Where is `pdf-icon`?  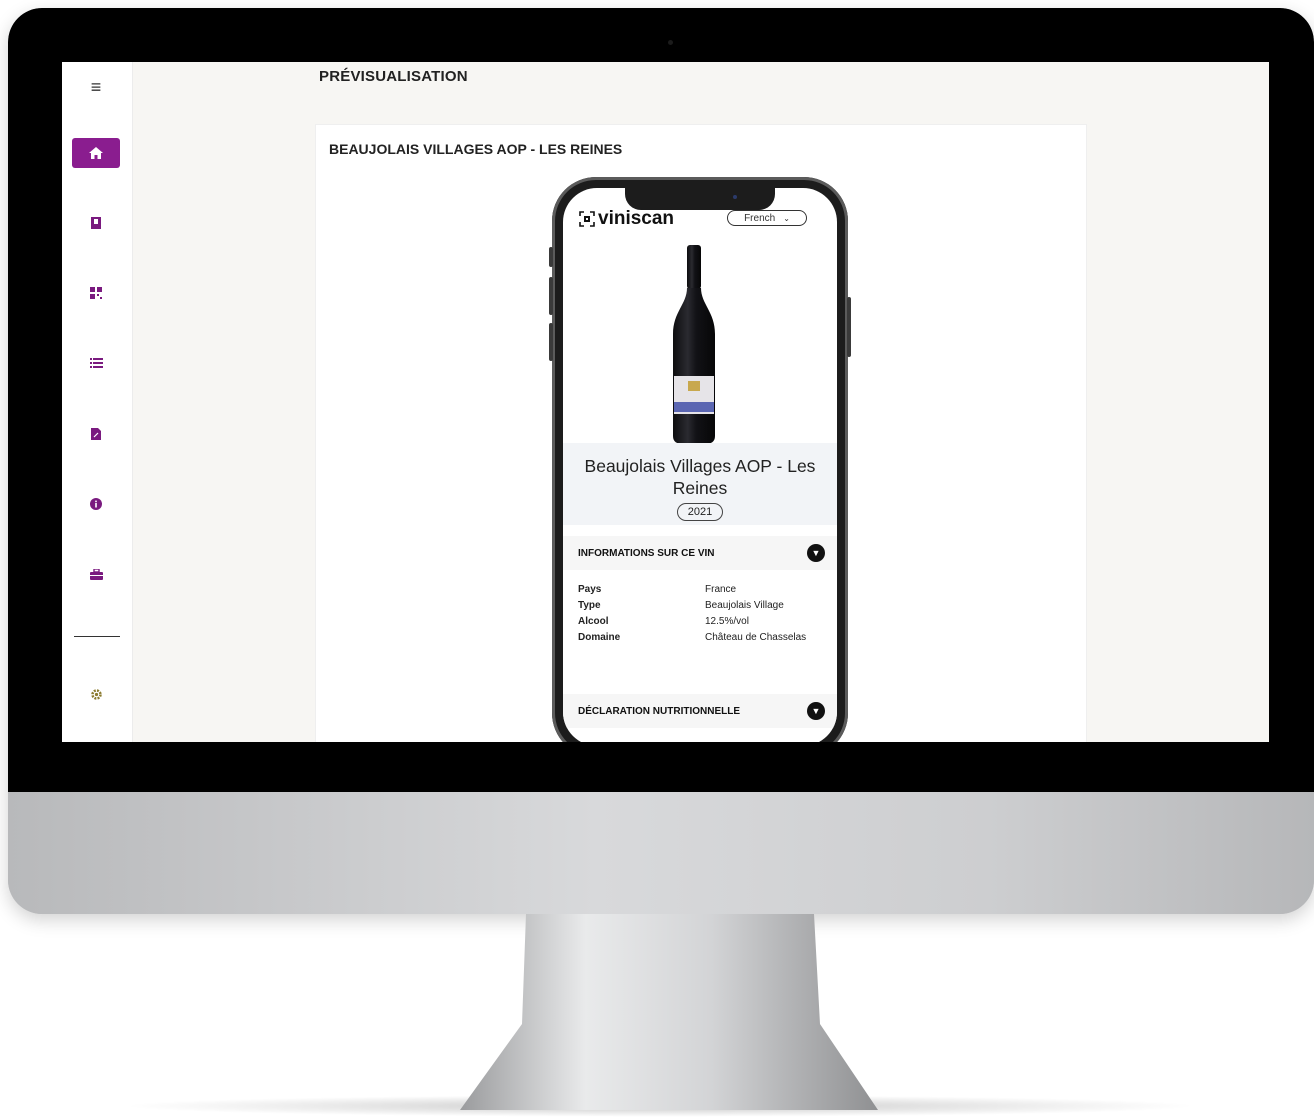 pdf-icon is located at coordinates (96, 434).